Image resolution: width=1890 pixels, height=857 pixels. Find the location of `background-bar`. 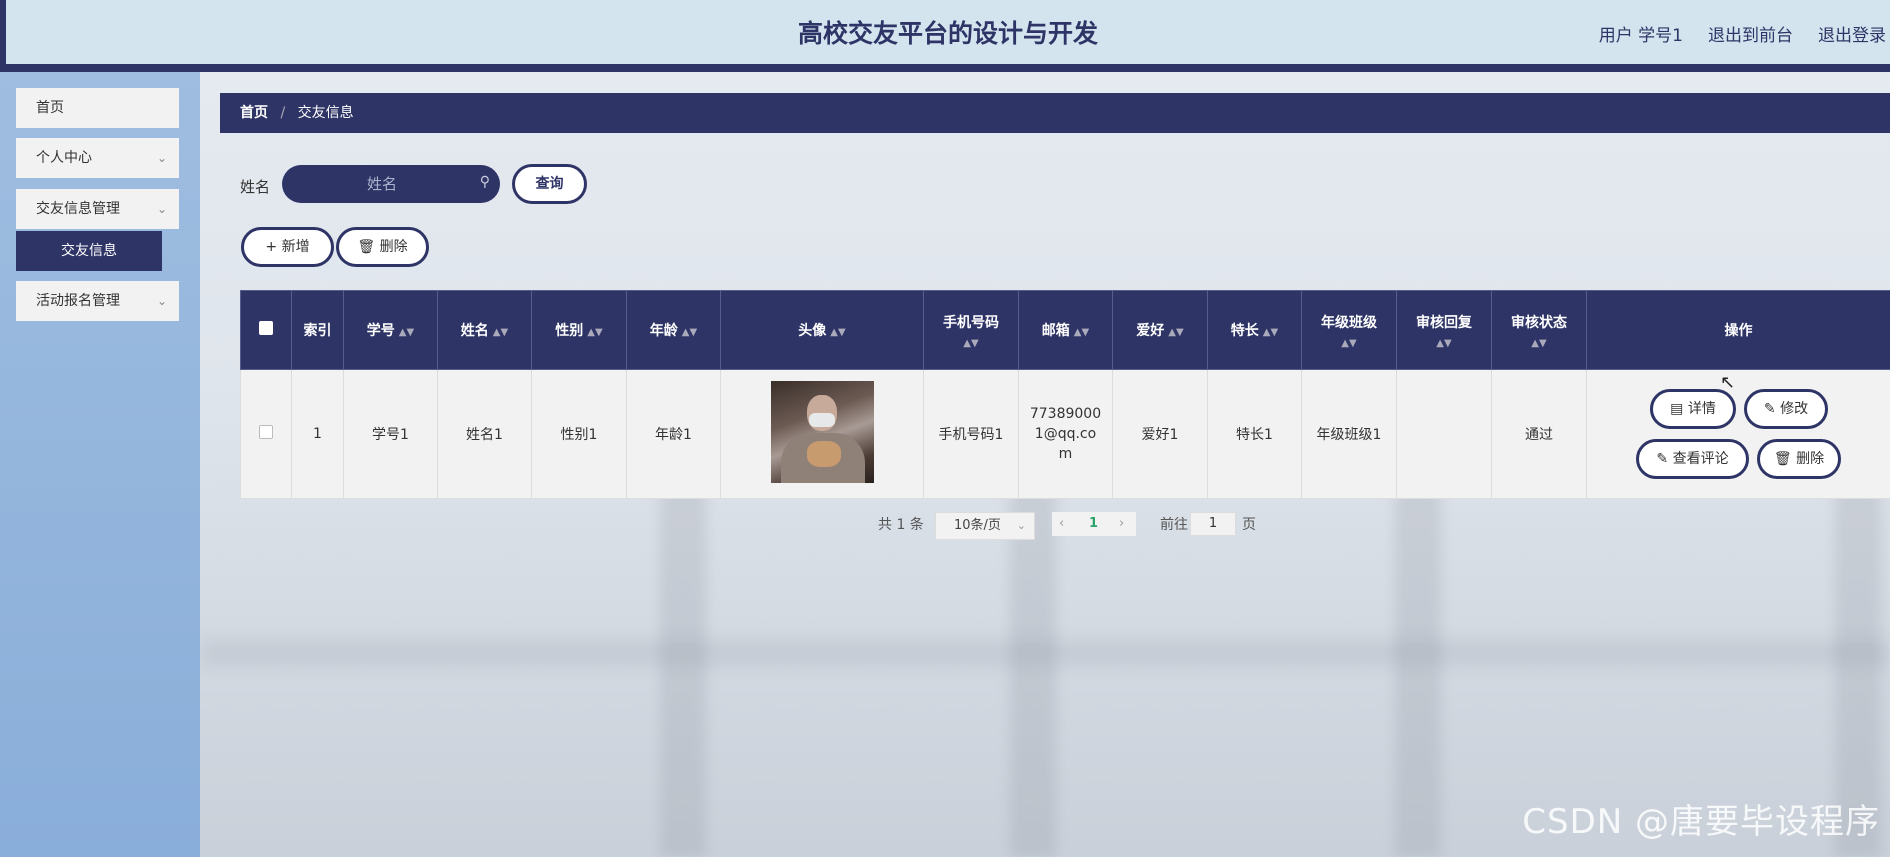

background-bar is located at coordinates (1045, 653).